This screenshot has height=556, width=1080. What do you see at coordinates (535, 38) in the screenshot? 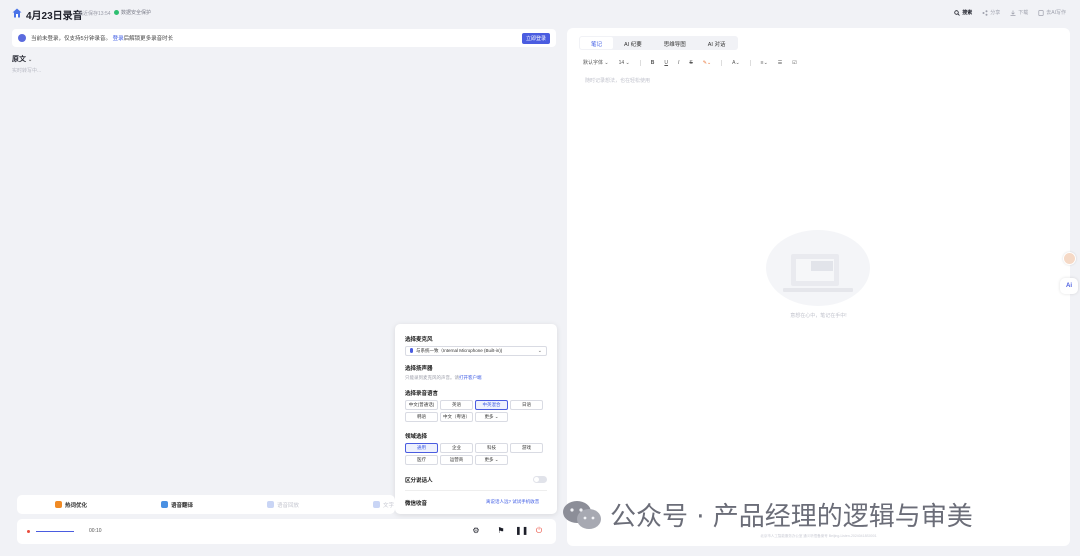
I see `login-now-button: 立即登录` at bounding box center [535, 38].